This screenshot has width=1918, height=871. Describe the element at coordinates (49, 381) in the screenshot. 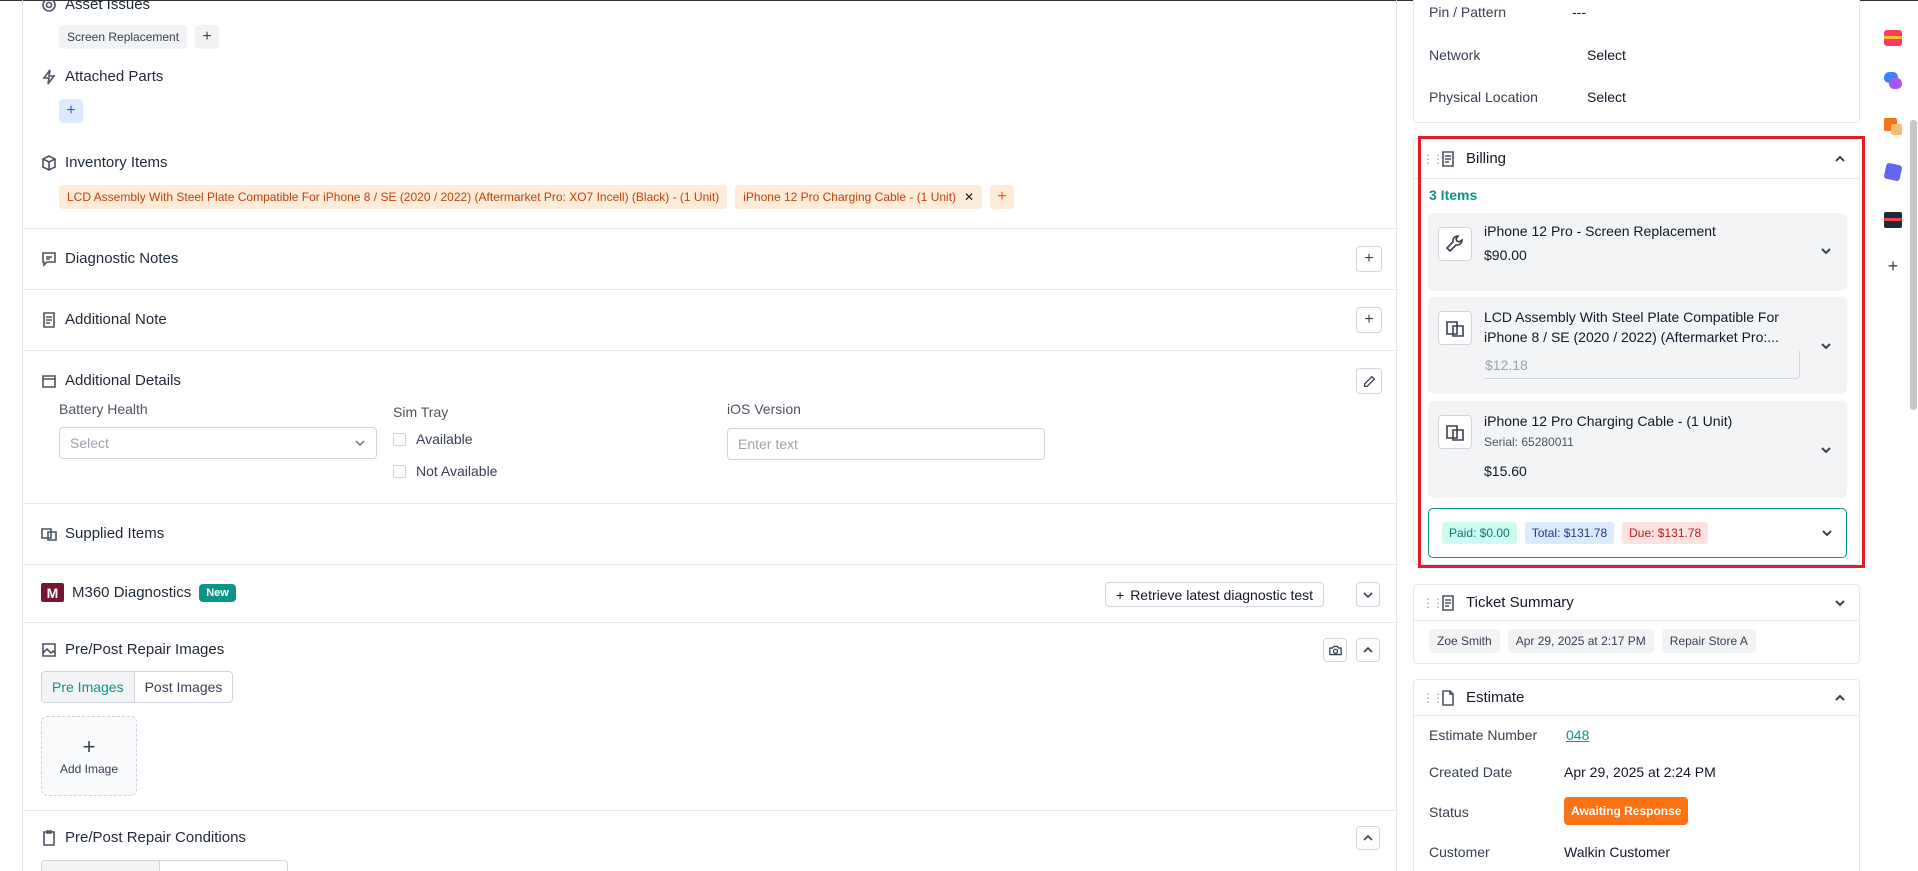

I see `calendar-icon` at that location.